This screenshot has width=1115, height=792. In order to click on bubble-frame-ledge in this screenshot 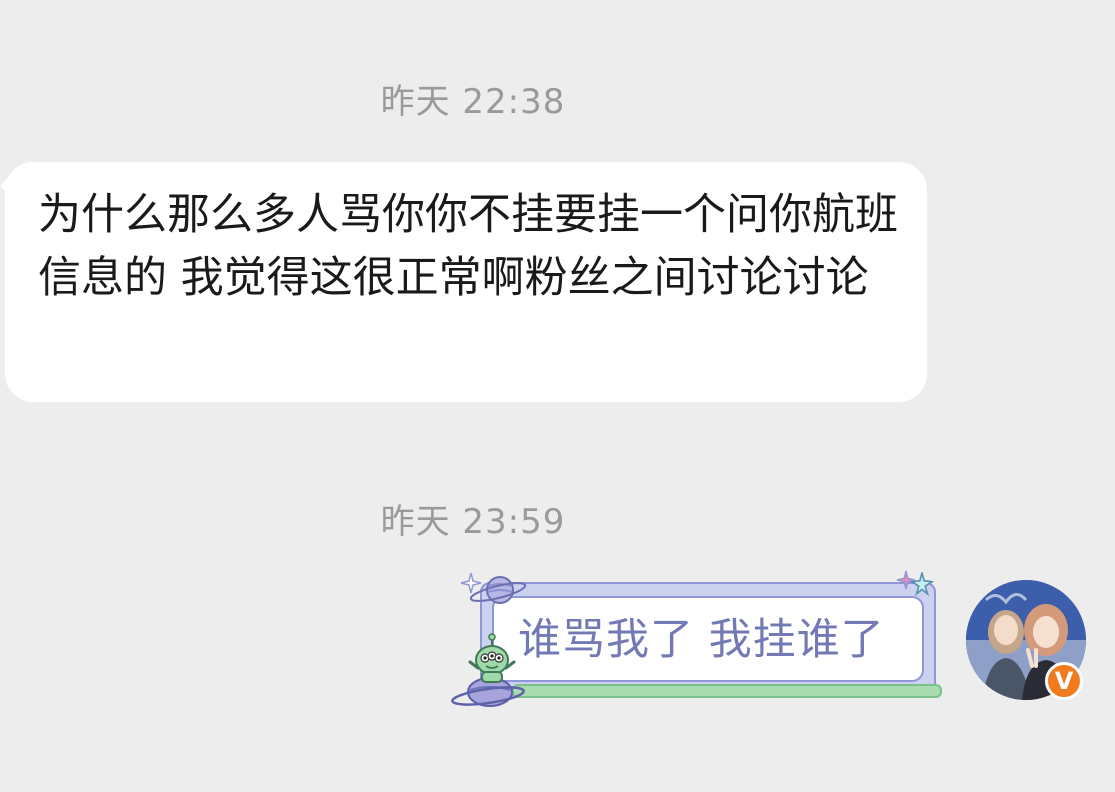, I will do `click(727, 691)`.